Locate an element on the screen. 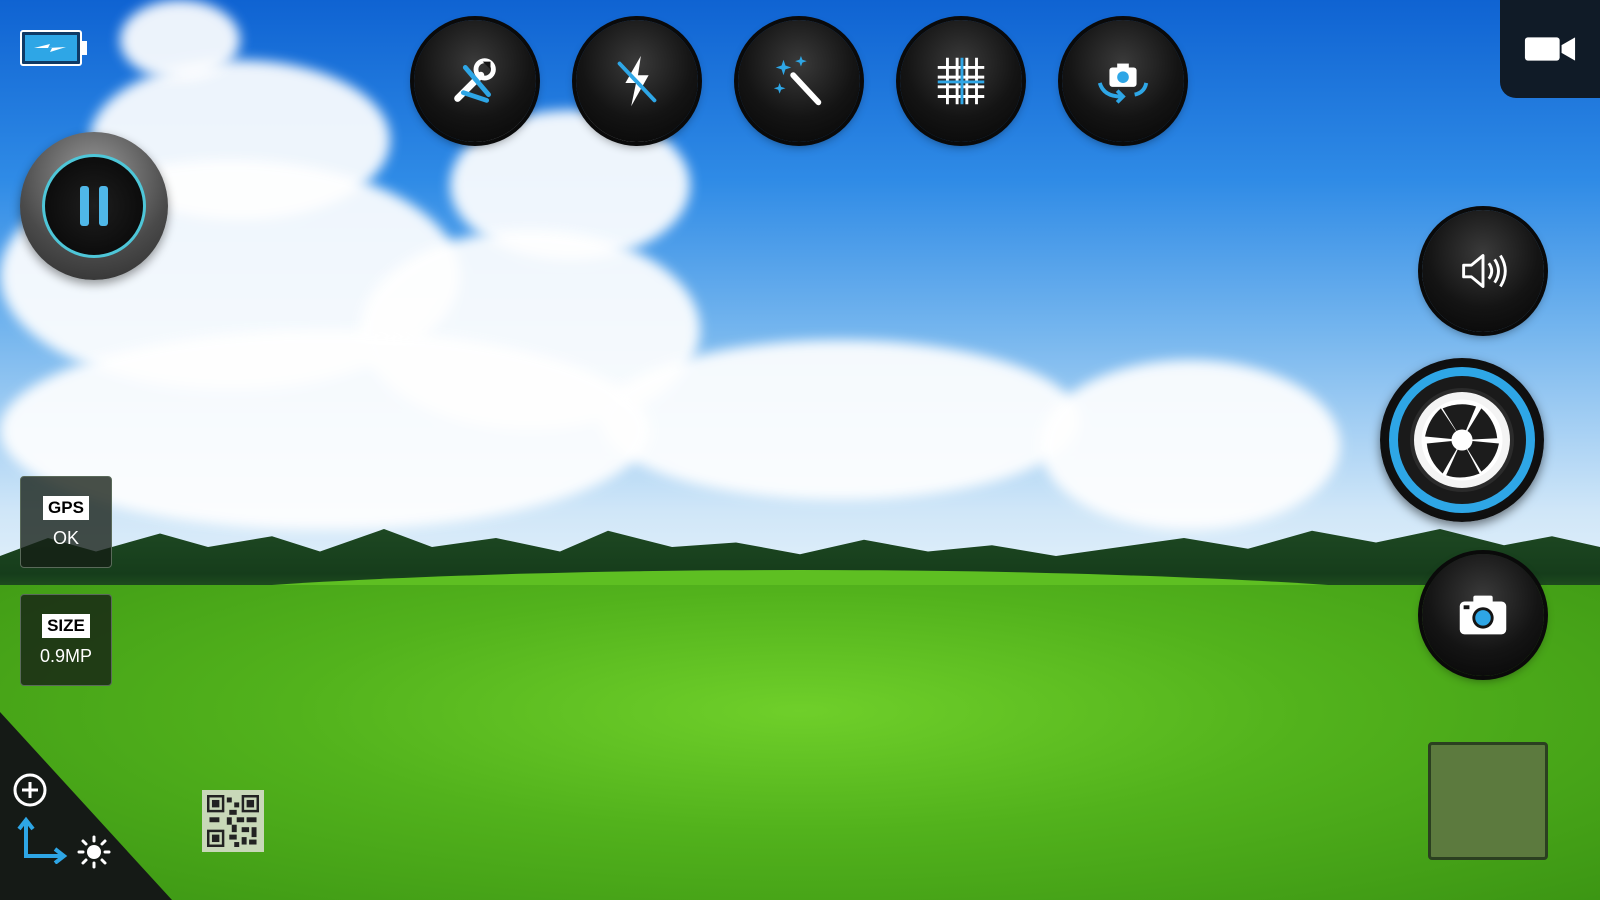 The image size is (1600, 900). orientation-icon is located at coordinates (42, 840).